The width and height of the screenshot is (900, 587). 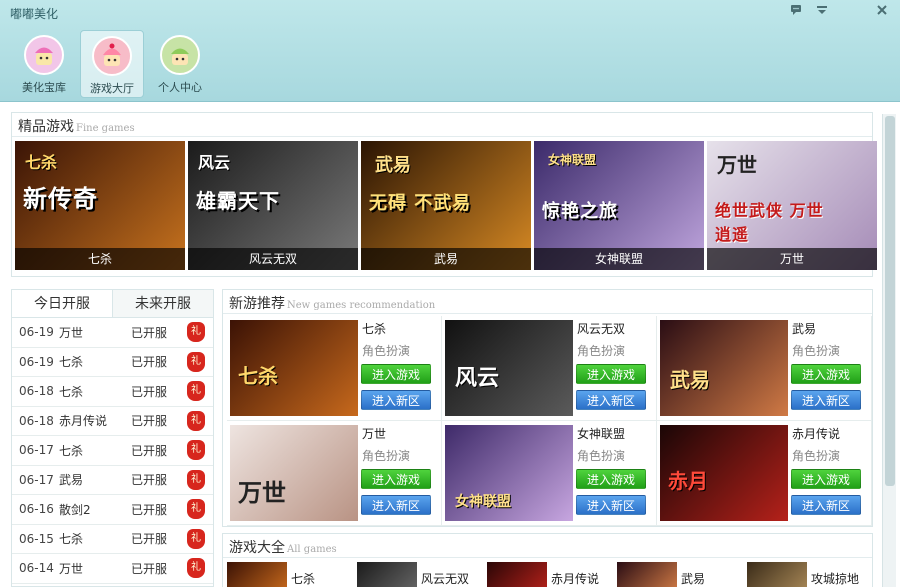 What do you see at coordinates (112, 539) in the screenshot?
I see `server-row: 06-15 七杀 已开服 礼` at bounding box center [112, 539].